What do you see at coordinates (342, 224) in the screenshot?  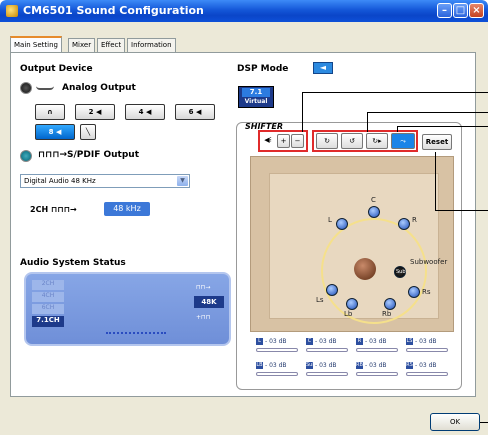 I see `speaker-left` at bounding box center [342, 224].